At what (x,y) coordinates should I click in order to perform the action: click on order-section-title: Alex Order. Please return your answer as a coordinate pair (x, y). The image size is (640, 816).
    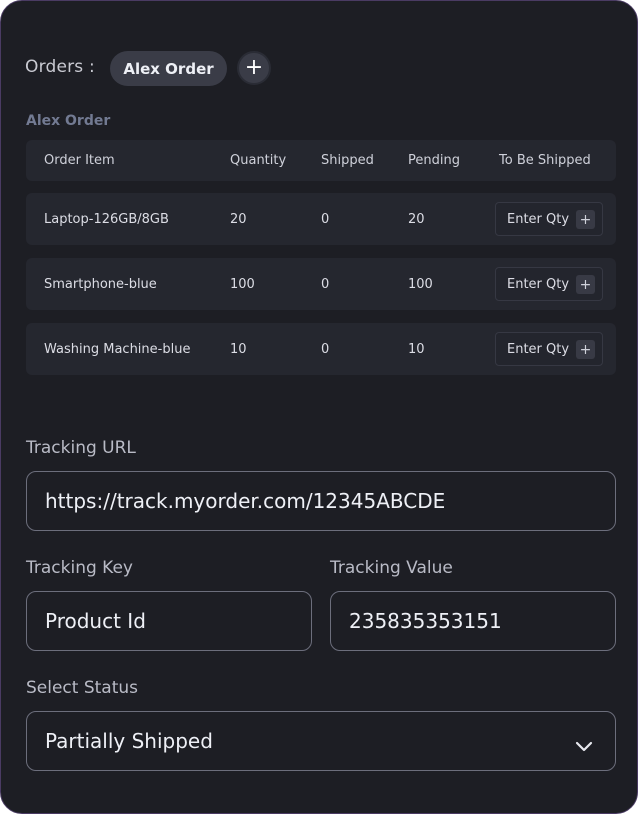
    Looking at the image, I should click on (68, 121).